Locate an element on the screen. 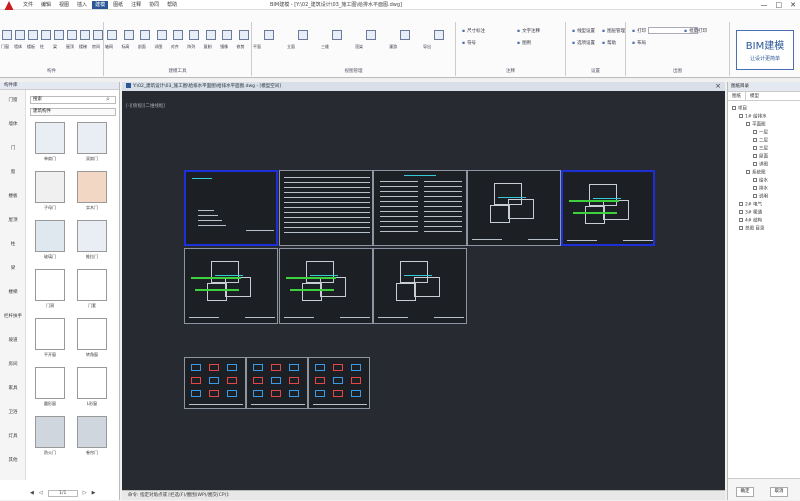 The height and width of the screenshot is (501, 800). maximize-icon: □ is located at coordinates (779, 5).